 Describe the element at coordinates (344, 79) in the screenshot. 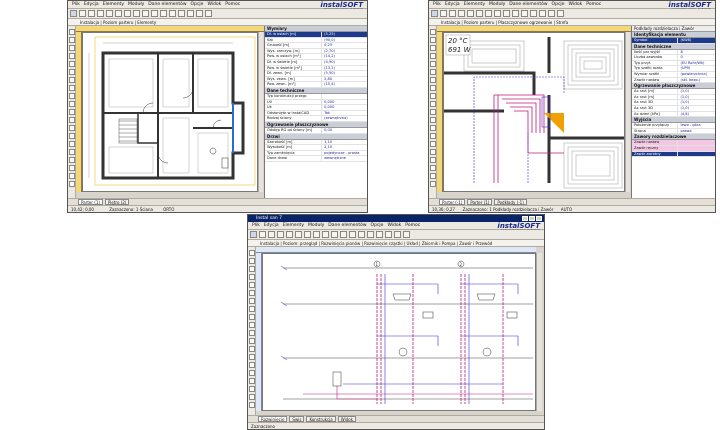

I see `property-value: 2,80` at that location.